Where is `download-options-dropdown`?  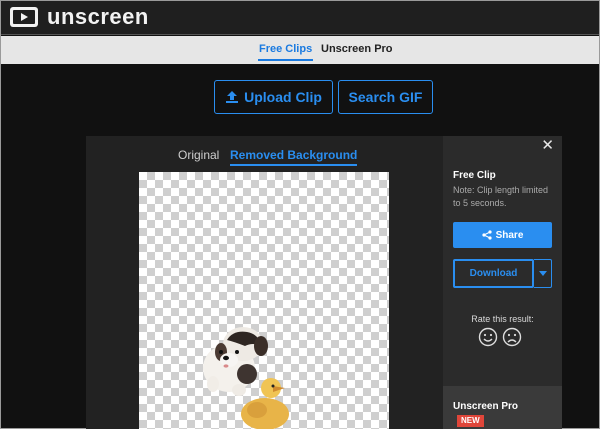
download-options-dropdown is located at coordinates (543, 273).